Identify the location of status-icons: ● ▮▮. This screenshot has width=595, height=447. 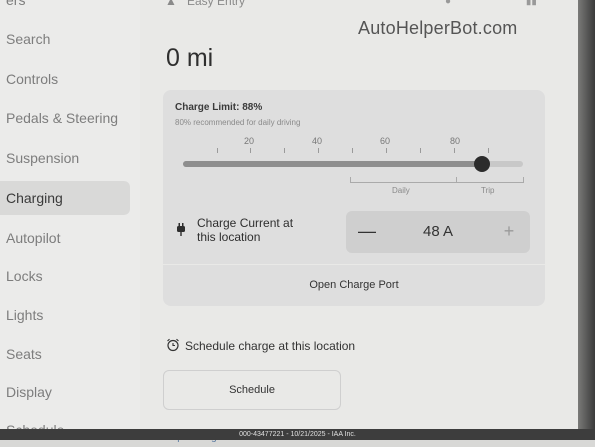
(491, 3).